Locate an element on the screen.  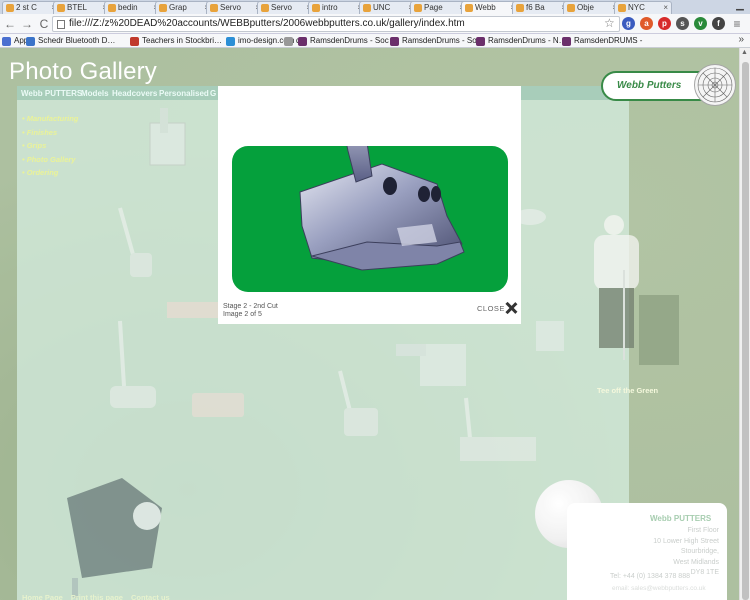
browser-tab: Obje× is located at coordinates (592, 7).